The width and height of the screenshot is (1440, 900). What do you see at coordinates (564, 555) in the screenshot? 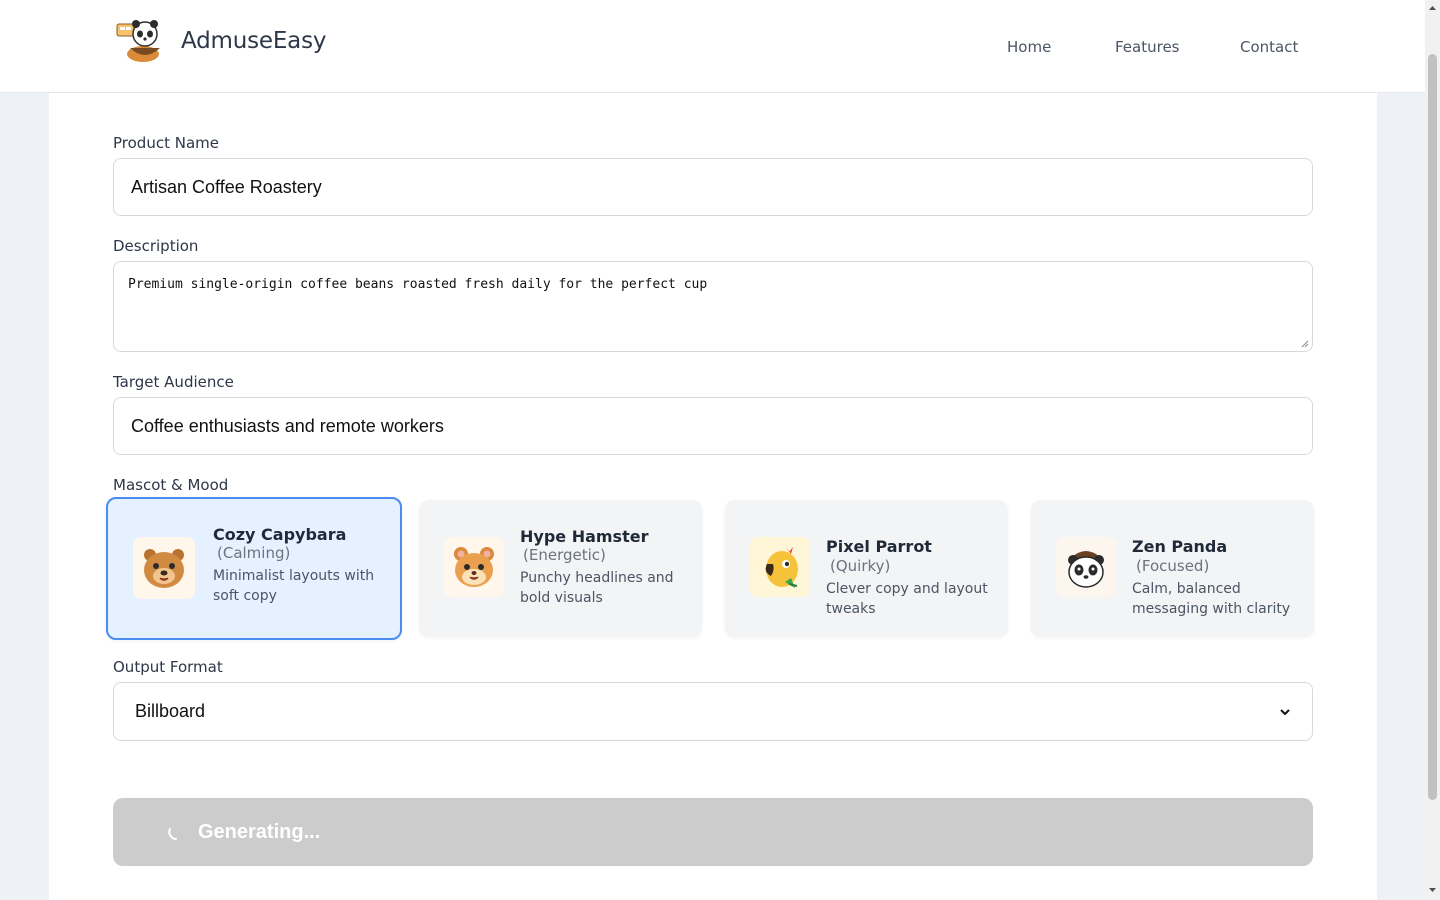
I see `mascot-mood: (Energetic)` at bounding box center [564, 555].